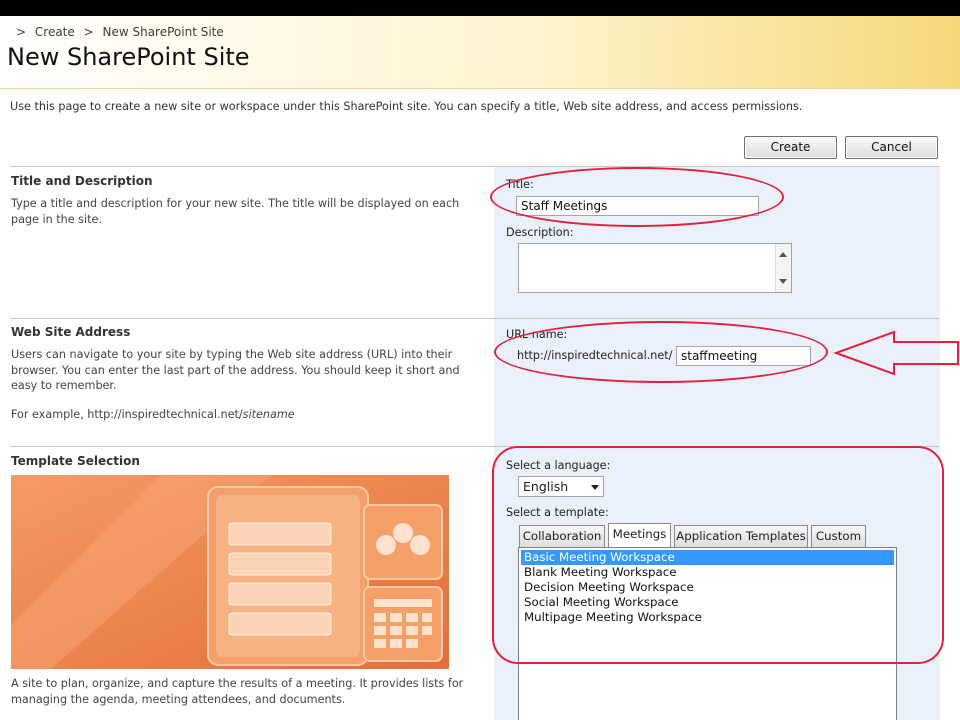 Image resolution: width=960 pixels, height=720 pixels. Describe the element at coordinates (891, 147) in the screenshot. I see `cancel-button: Cancel` at that location.